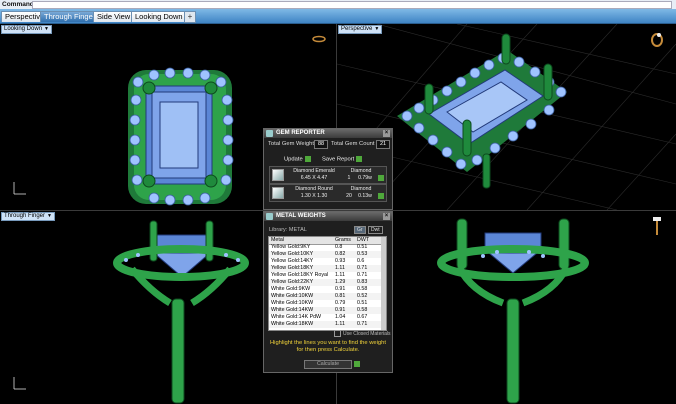  What do you see at coordinates (363, 240) in the screenshot?
I see `column-dwt: DWT` at bounding box center [363, 240].